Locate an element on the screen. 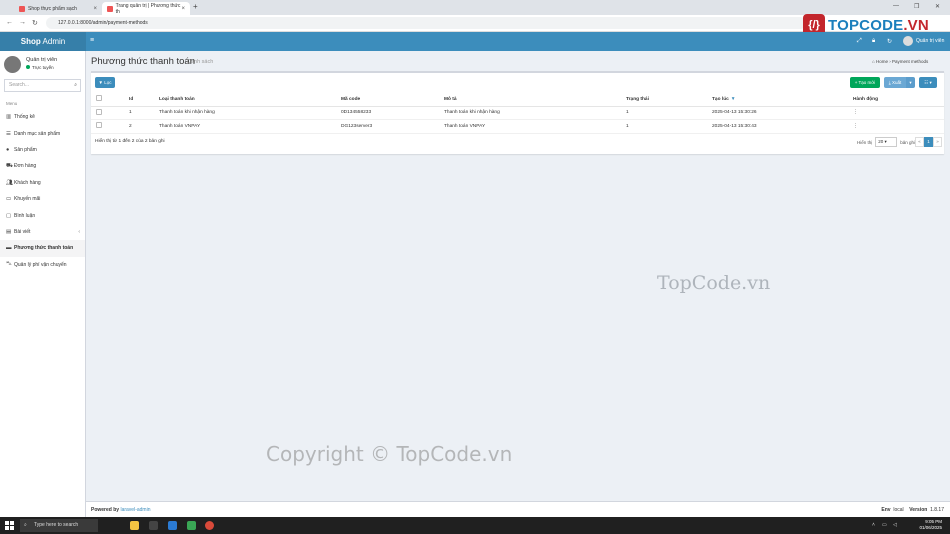 Image resolution: width=950 pixels, height=534 pixels. network-icon: ▭ is located at coordinates (884, 525).